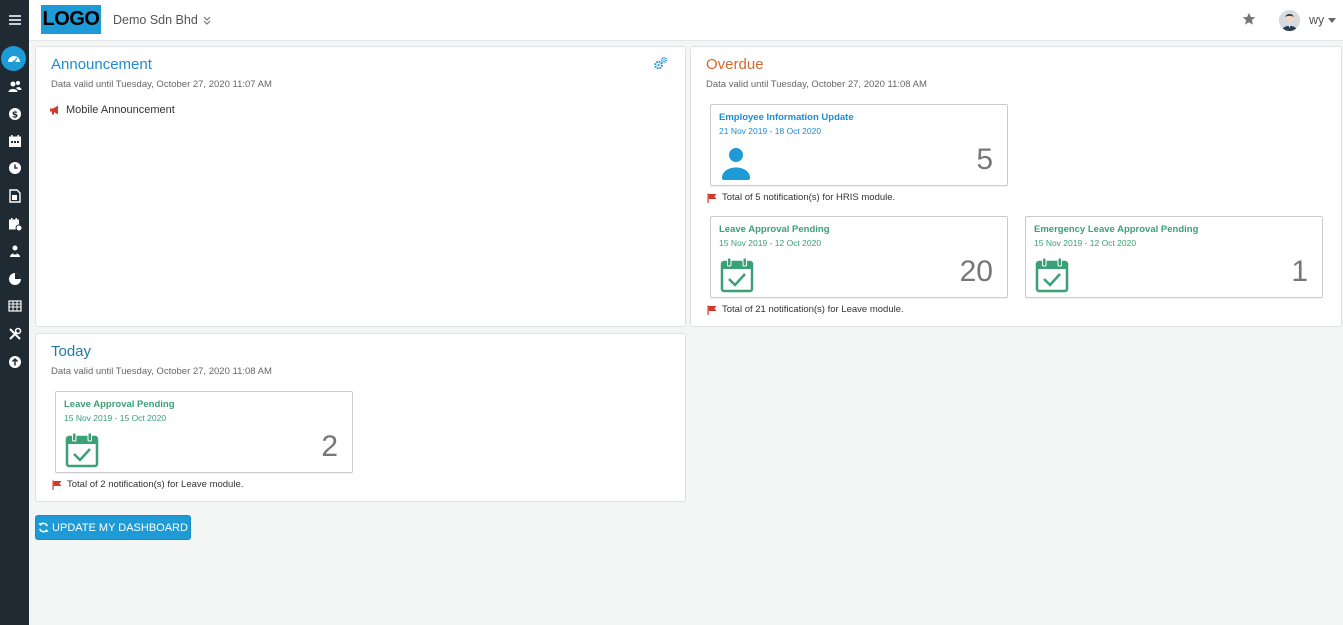  What do you see at coordinates (14, 86) in the screenshot?
I see `users-icon` at bounding box center [14, 86].